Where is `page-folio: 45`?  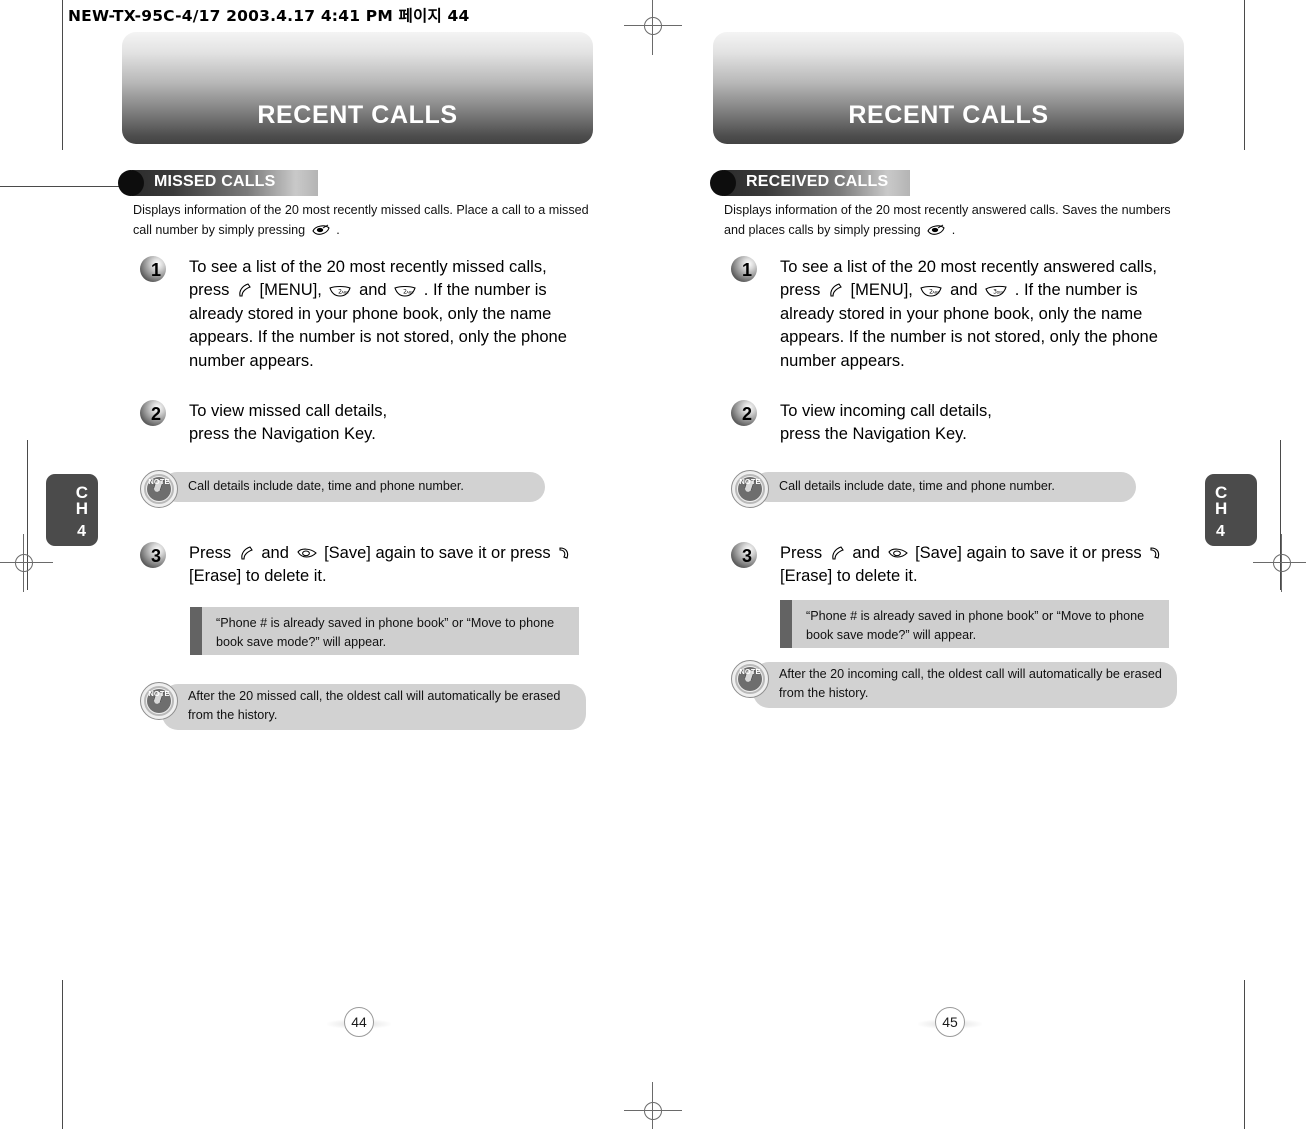
page-folio: 45 is located at coordinates (950, 1024).